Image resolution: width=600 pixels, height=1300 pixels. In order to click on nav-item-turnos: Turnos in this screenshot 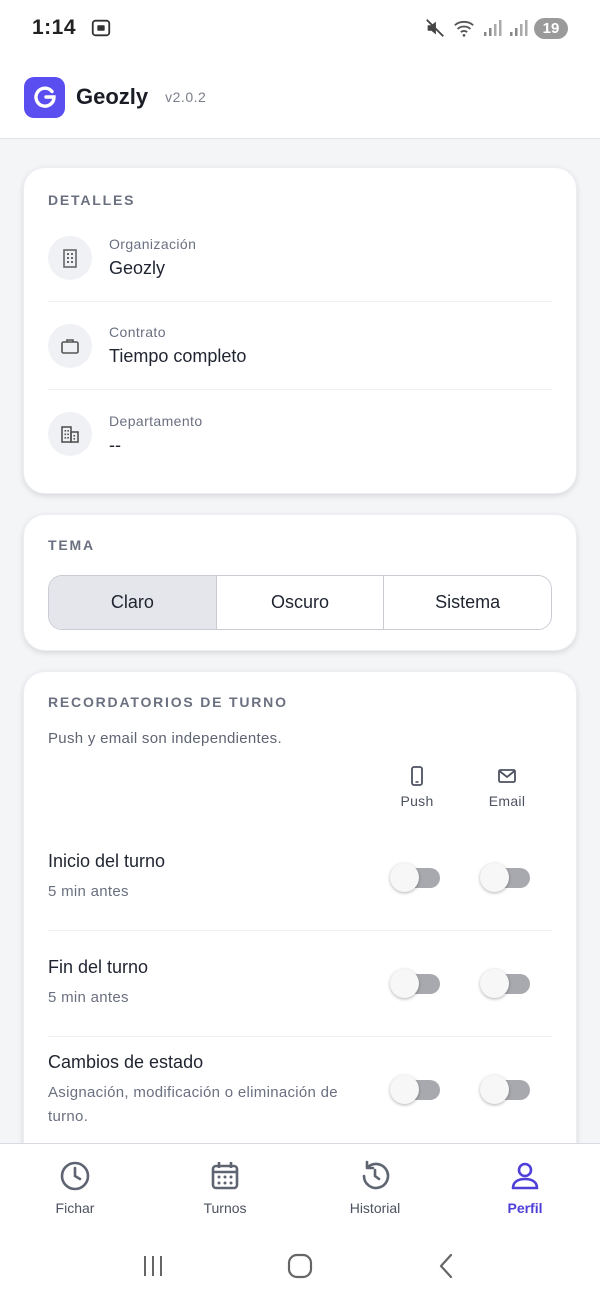, I will do `click(225, 1187)`.